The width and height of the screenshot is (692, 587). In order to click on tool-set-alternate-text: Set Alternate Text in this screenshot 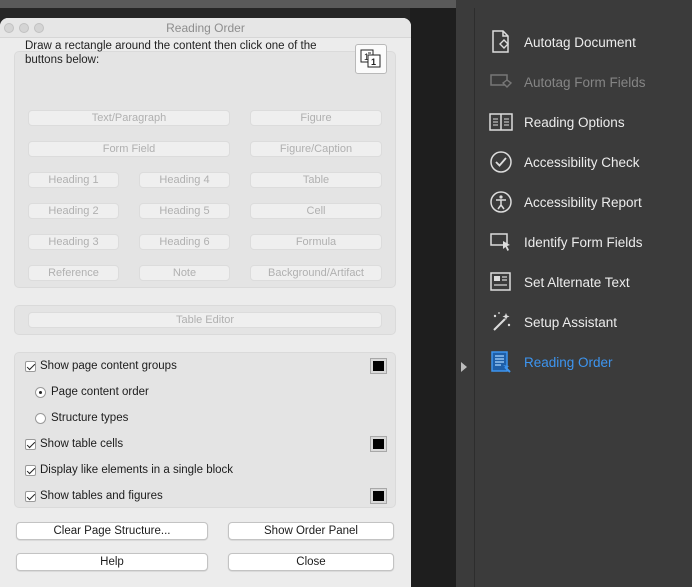, I will do `click(559, 282)`.